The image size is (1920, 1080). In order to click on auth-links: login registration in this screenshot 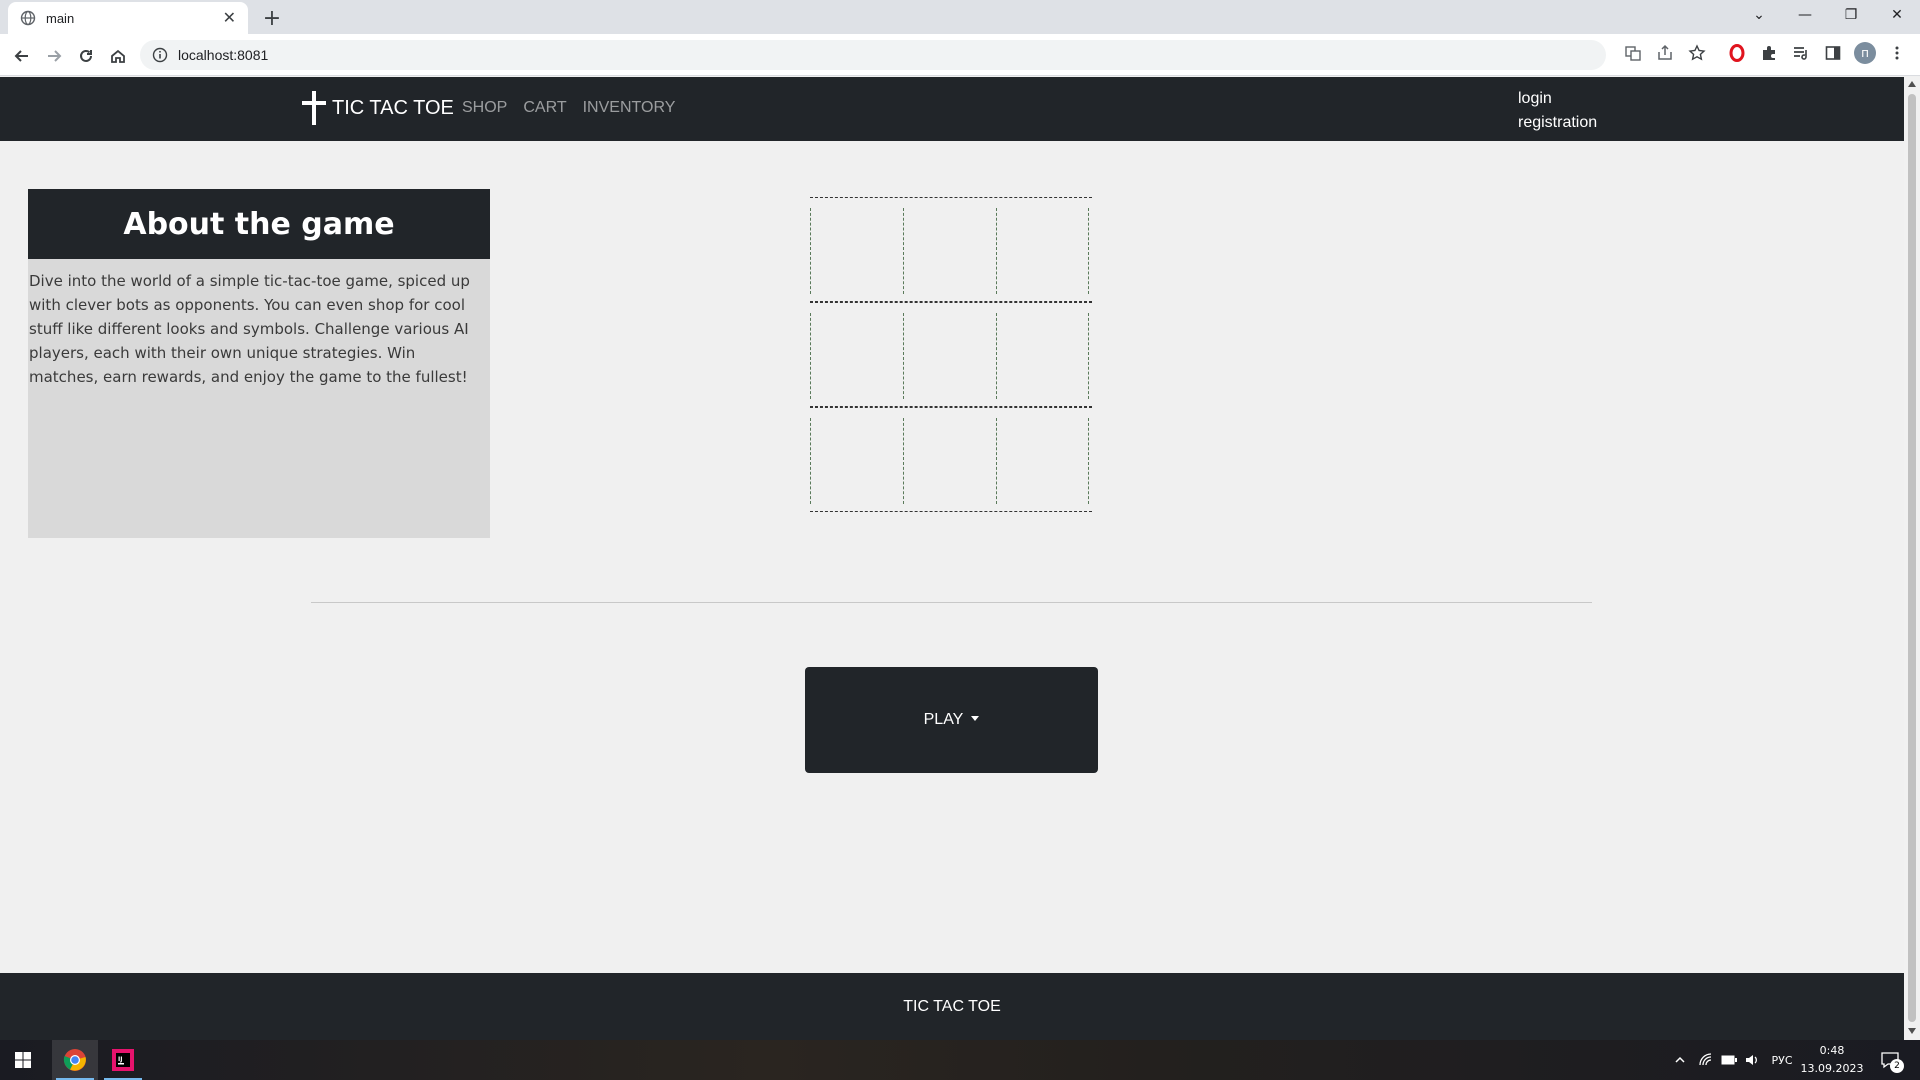, I will do `click(1557, 111)`.